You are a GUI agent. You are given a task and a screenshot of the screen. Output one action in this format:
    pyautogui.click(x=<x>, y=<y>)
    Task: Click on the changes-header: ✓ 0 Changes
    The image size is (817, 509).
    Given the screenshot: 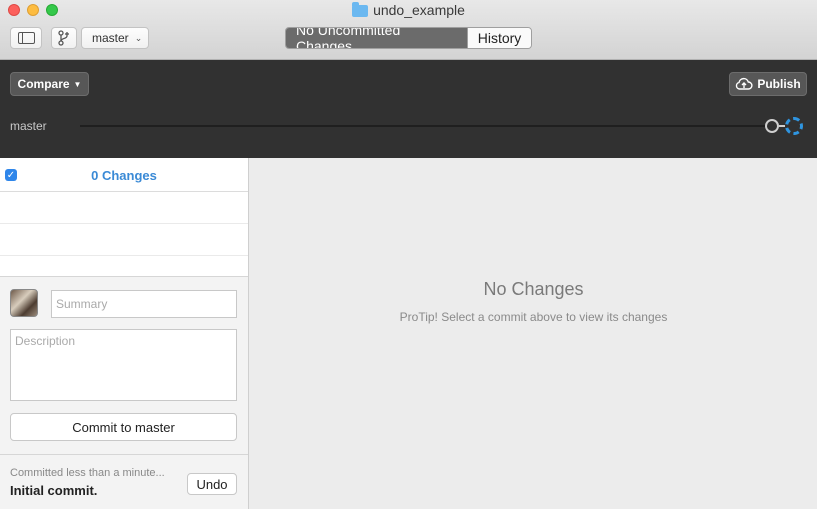 What is the action you would take?
    pyautogui.click(x=124, y=175)
    